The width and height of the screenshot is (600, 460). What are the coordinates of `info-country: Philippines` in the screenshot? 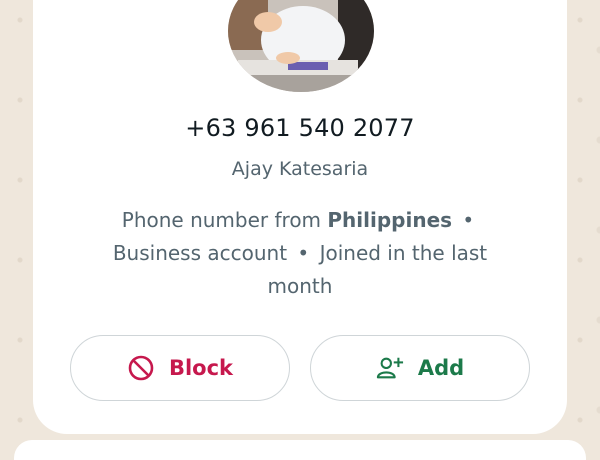 It's located at (390, 220).